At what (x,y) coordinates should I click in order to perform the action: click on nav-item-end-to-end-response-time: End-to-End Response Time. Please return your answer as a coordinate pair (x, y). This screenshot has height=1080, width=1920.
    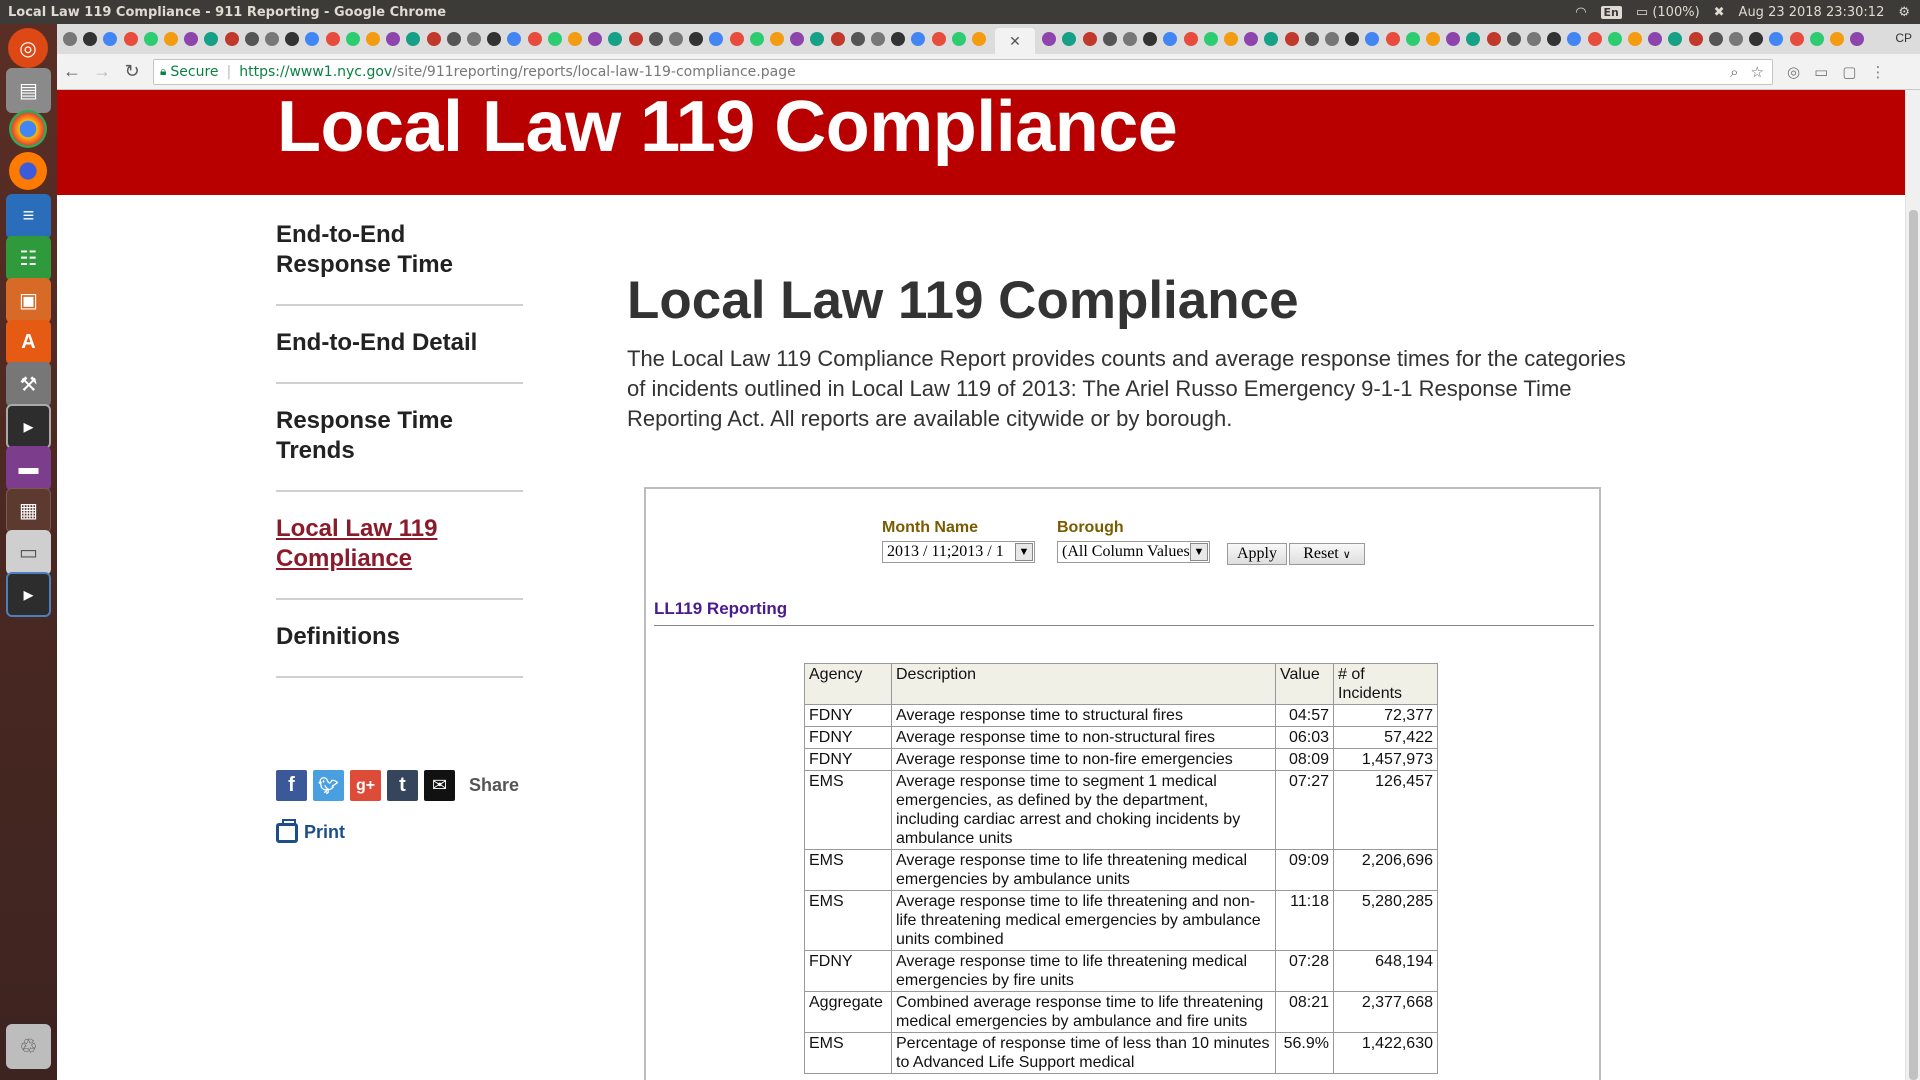
    Looking at the image, I should click on (399, 263).